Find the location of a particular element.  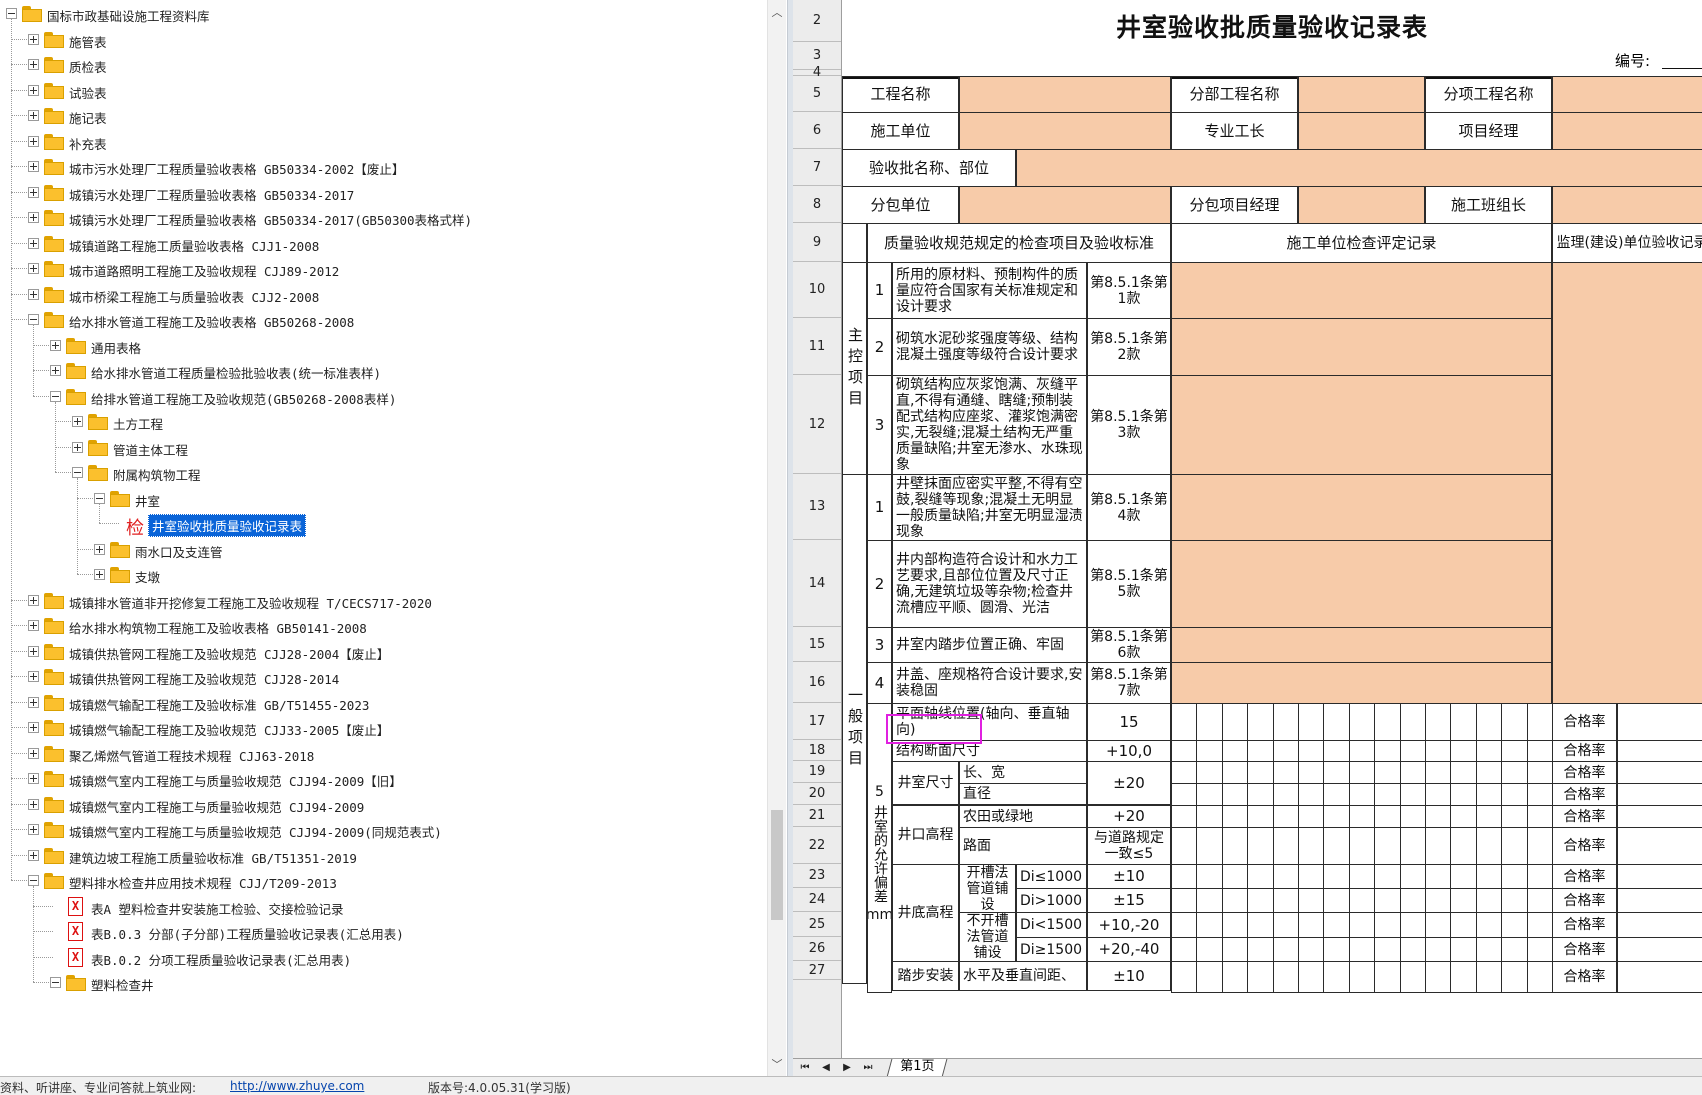

tree-item: 城镇燃气室内工程施工与质量验收规范 CJJ94-2009 is located at coordinates (382, 806).